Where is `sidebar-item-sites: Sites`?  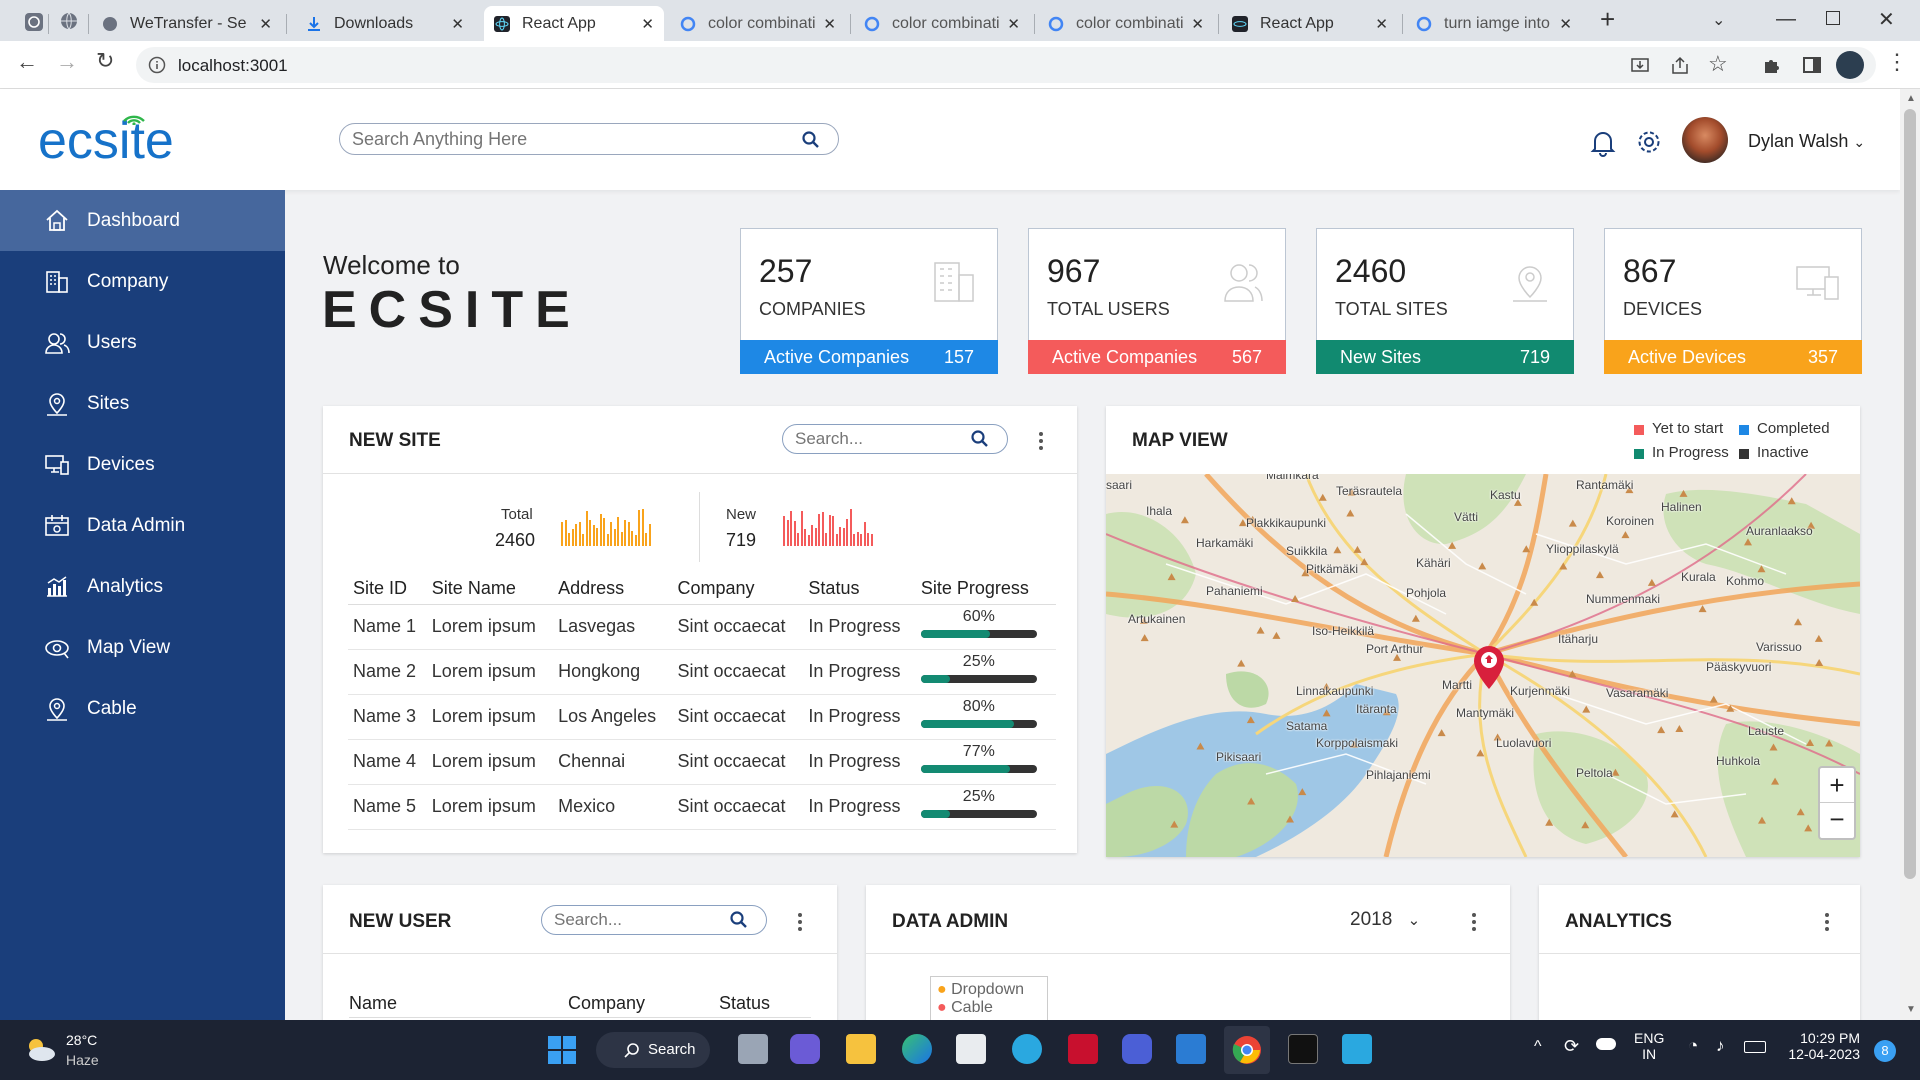 sidebar-item-sites: Sites is located at coordinates (142, 403).